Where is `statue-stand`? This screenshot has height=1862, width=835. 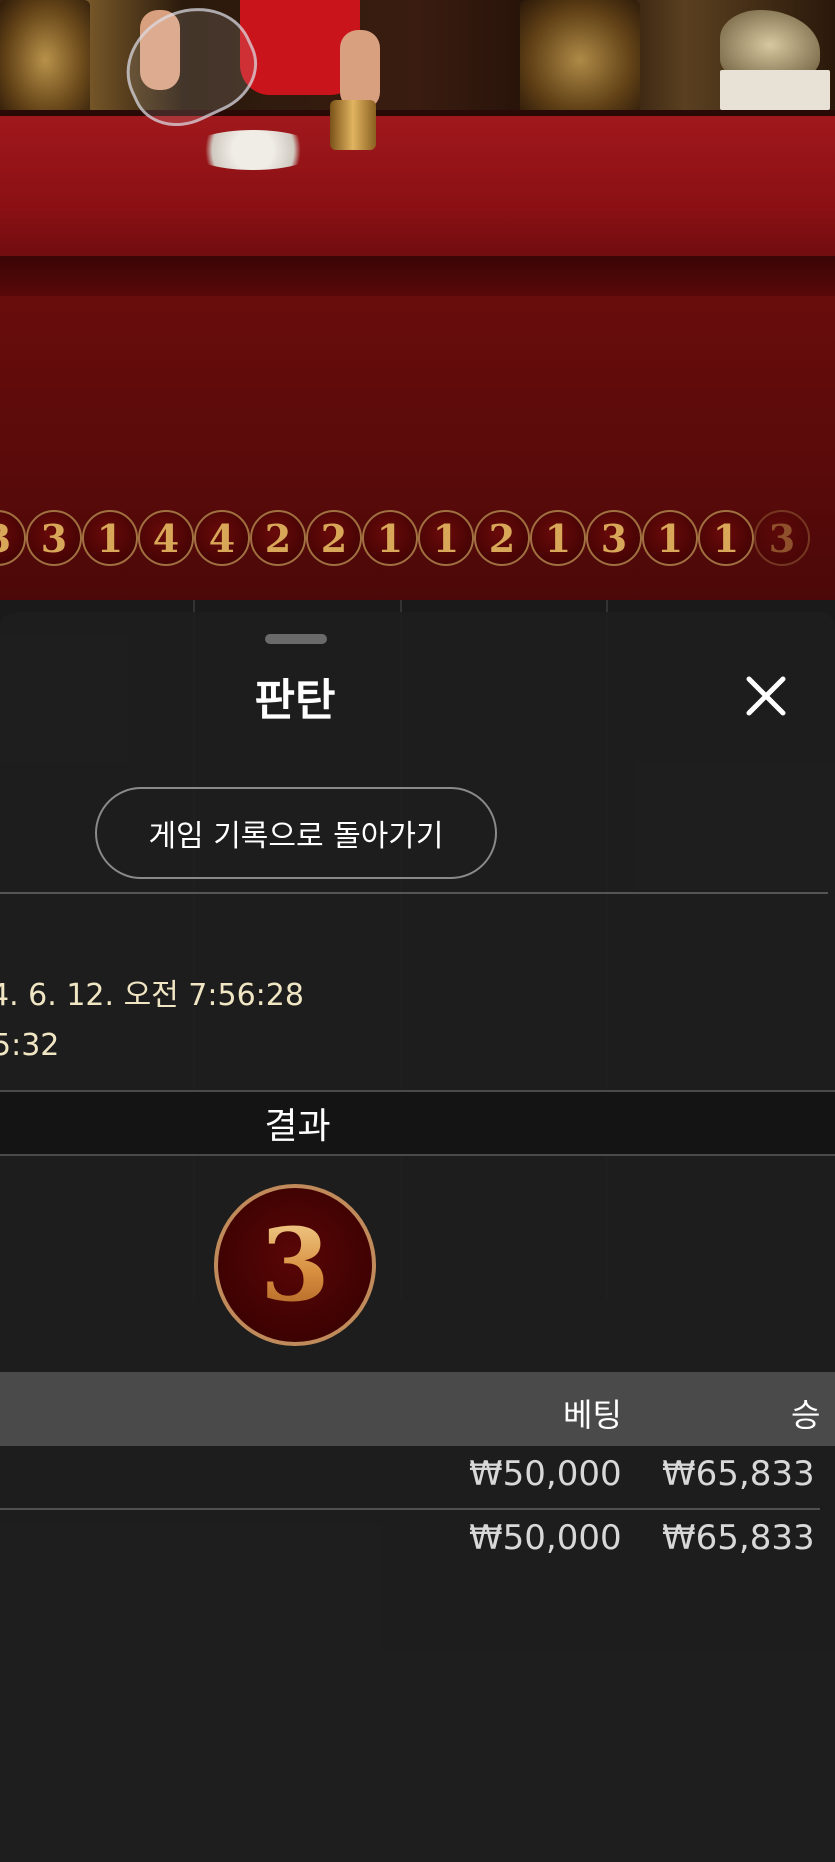 statue-stand is located at coordinates (775, 90).